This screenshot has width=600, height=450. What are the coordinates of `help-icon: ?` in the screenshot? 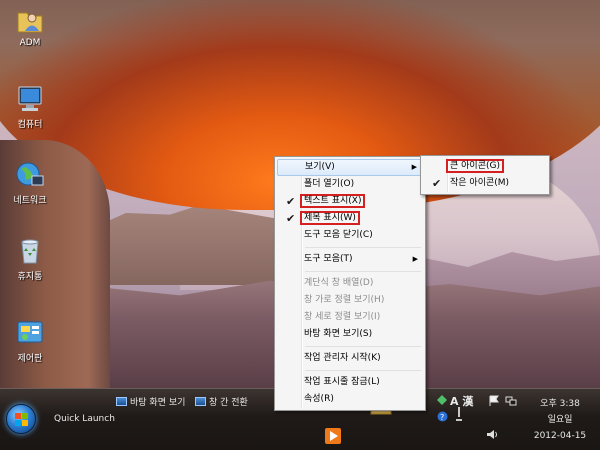 It's located at (442, 416).